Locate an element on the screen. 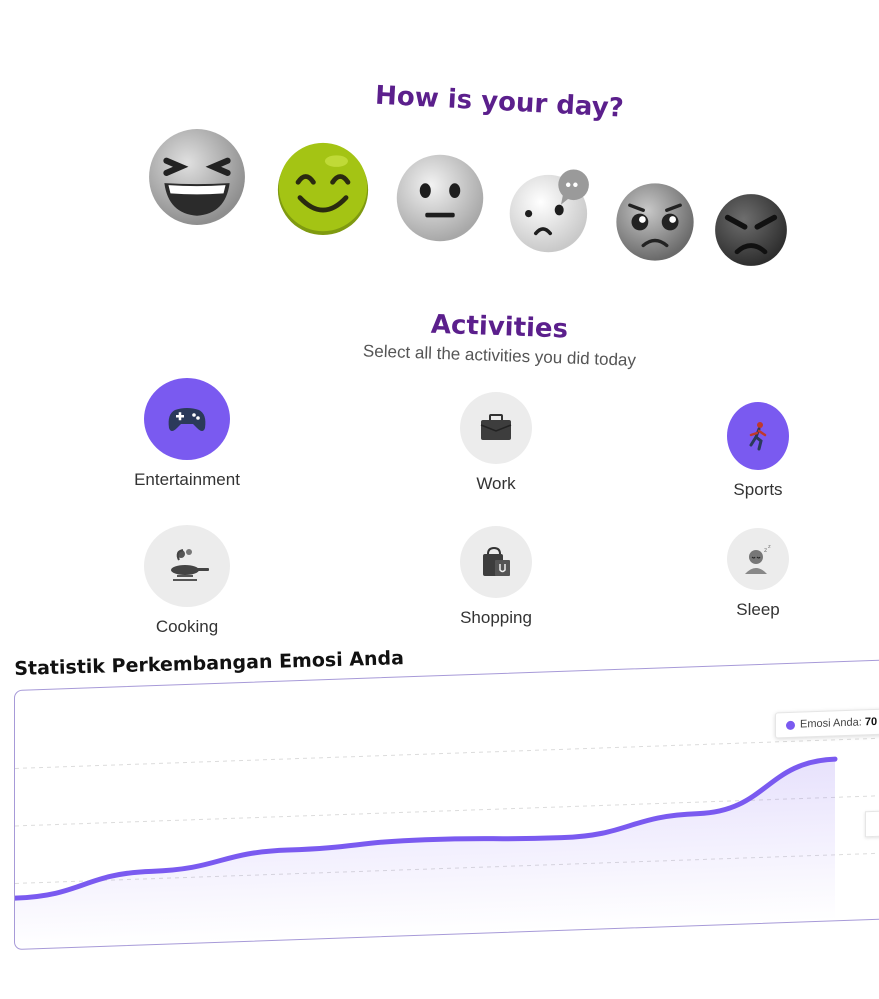 Image resolution: width=879 pixels, height=999 pixels. activity-label-sleep: Sleep is located at coordinates (758, 609).